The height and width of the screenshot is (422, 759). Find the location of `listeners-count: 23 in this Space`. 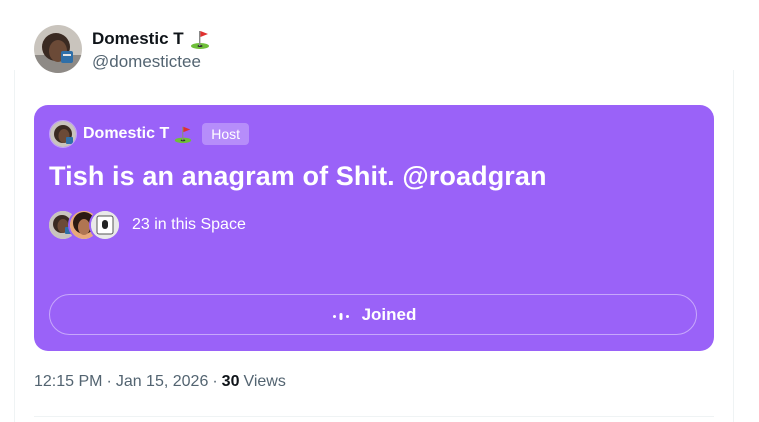

listeners-count: 23 in this Space is located at coordinates (189, 224).